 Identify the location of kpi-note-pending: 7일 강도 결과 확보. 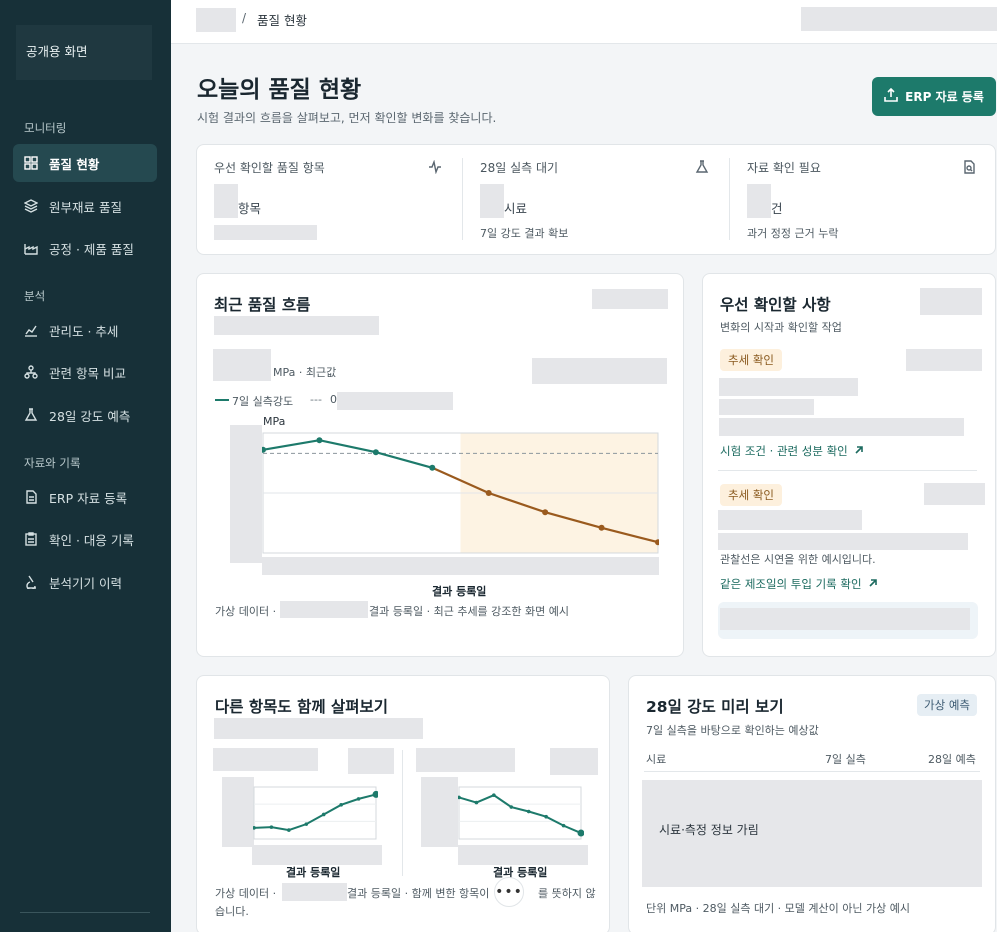
(524, 233).